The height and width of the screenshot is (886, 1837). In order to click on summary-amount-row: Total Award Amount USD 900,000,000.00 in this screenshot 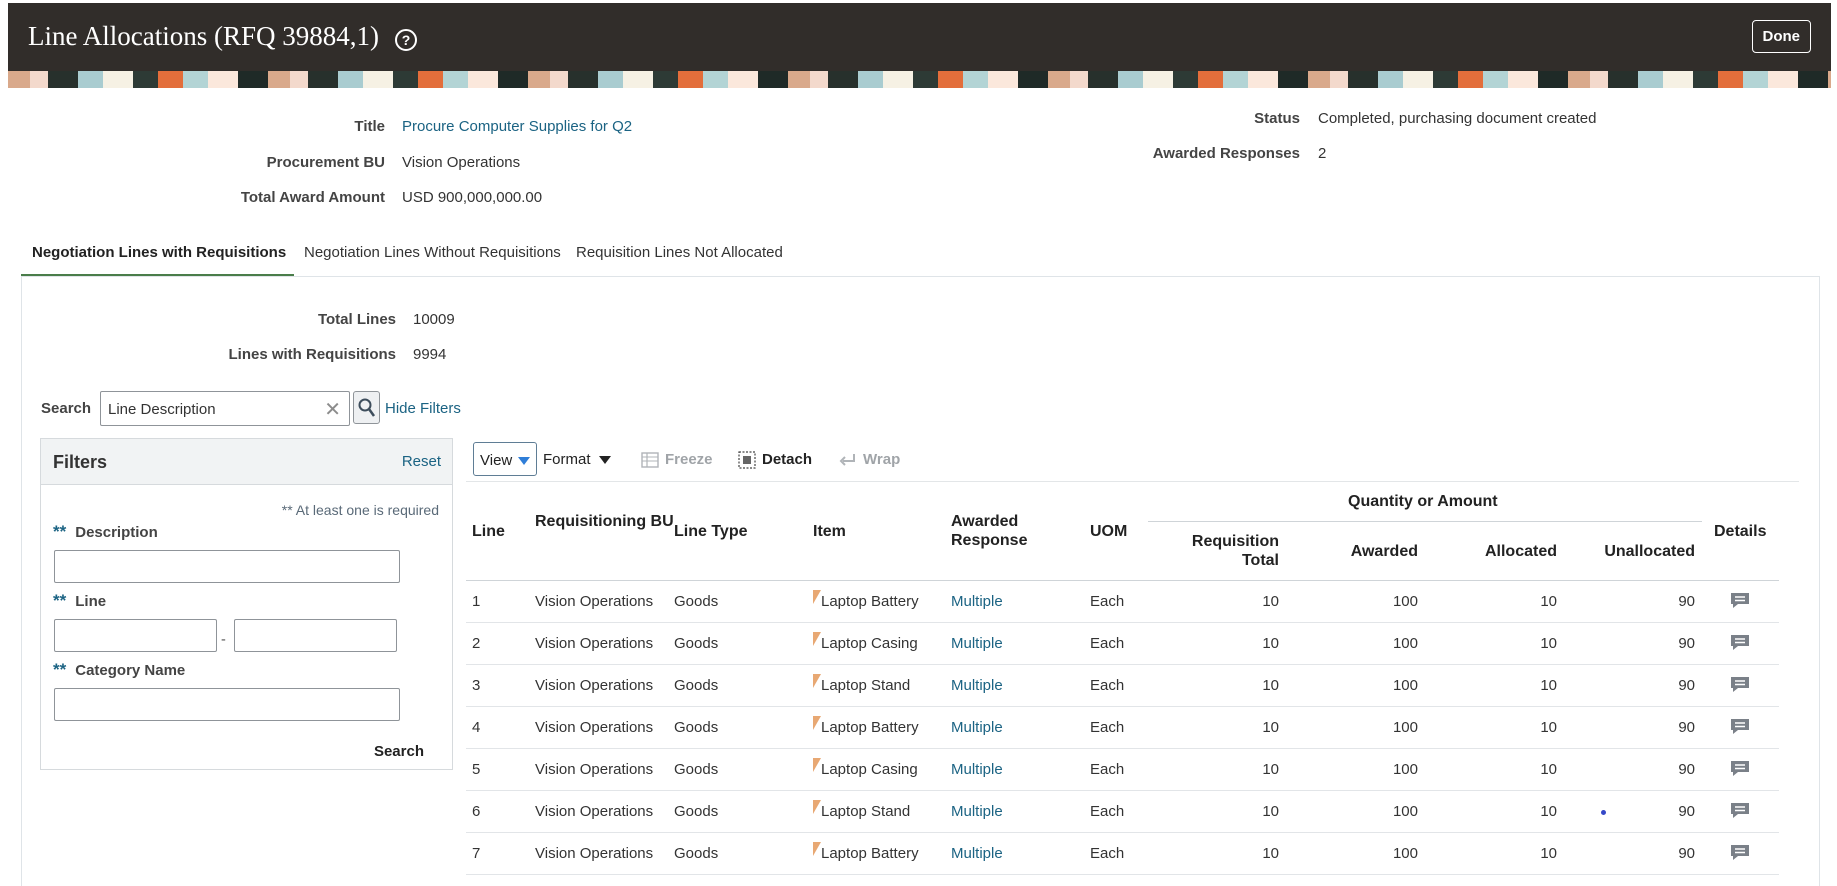, I will do `click(450, 199)`.